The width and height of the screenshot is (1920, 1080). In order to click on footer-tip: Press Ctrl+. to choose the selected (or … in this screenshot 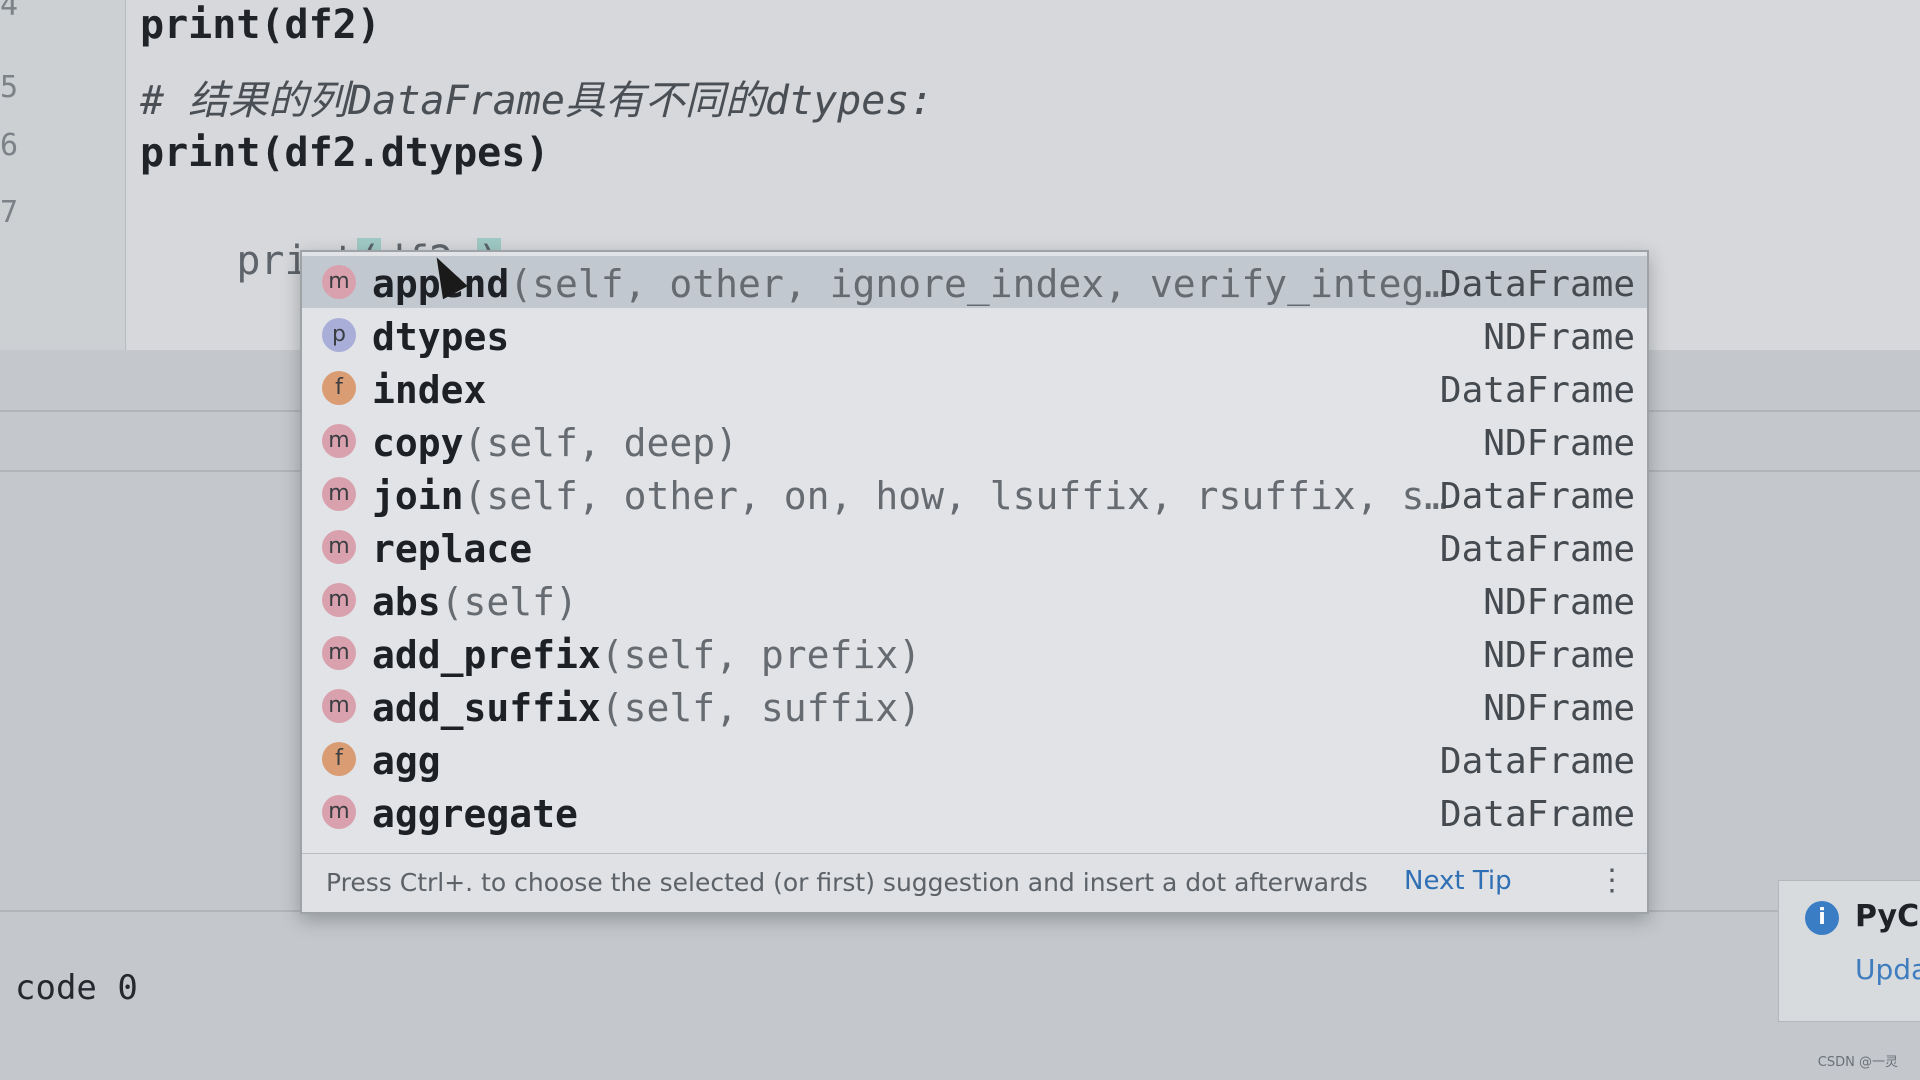, I will do `click(847, 882)`.